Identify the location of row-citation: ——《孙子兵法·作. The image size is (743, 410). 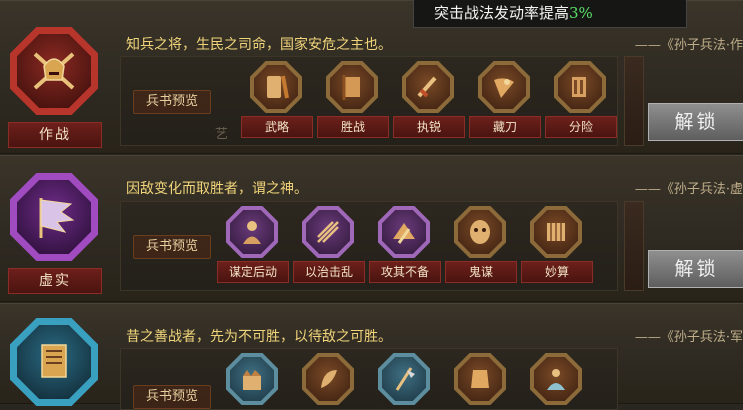
(688, 45).